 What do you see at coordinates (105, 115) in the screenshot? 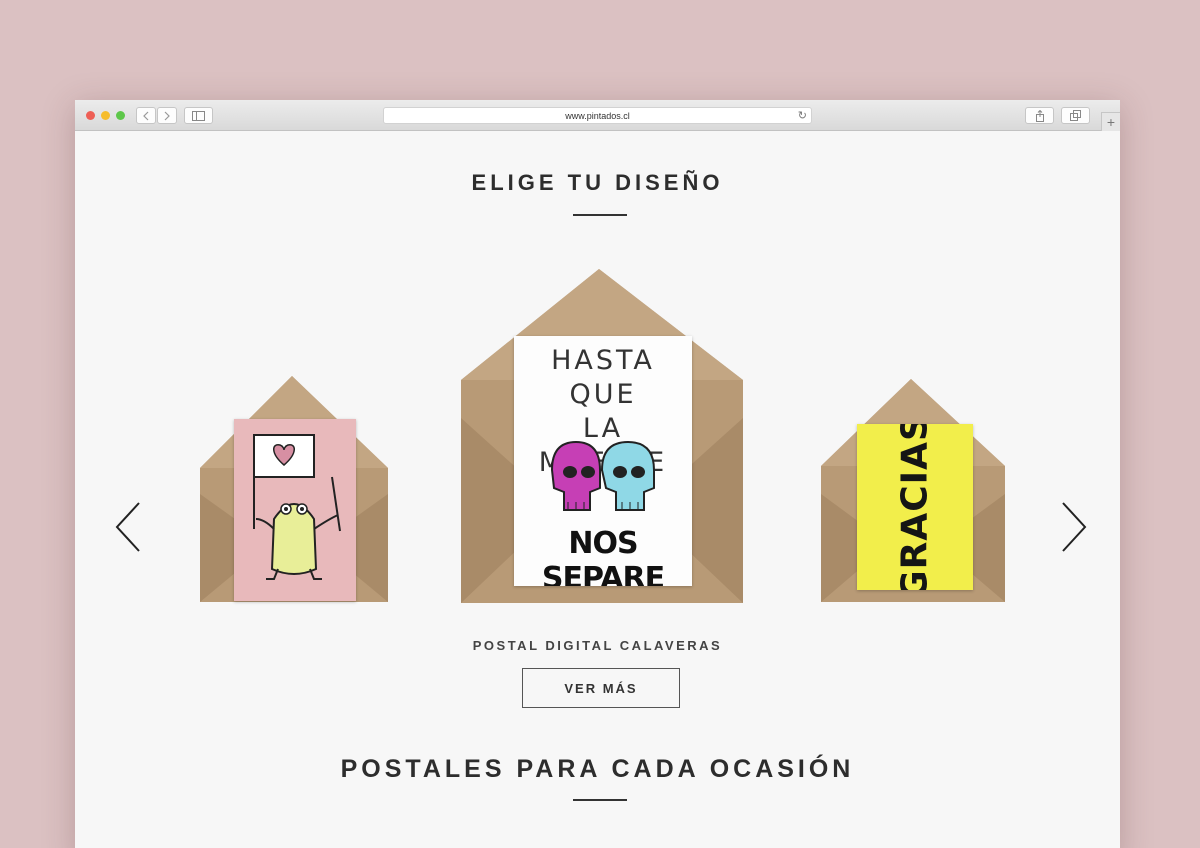
I see `minimize-button` at bounding box center [105, 115].